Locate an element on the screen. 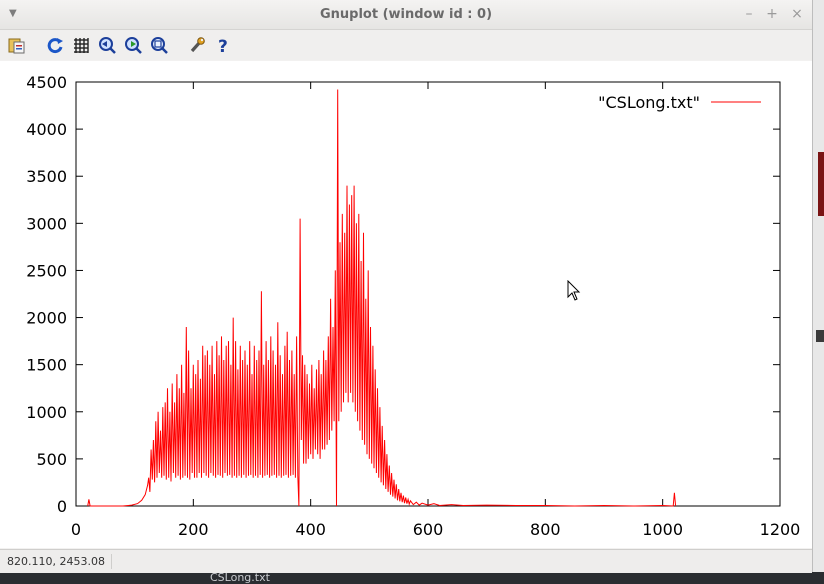  taskbar-item-label: CSLong.txt is located at coordinates (240, 578).